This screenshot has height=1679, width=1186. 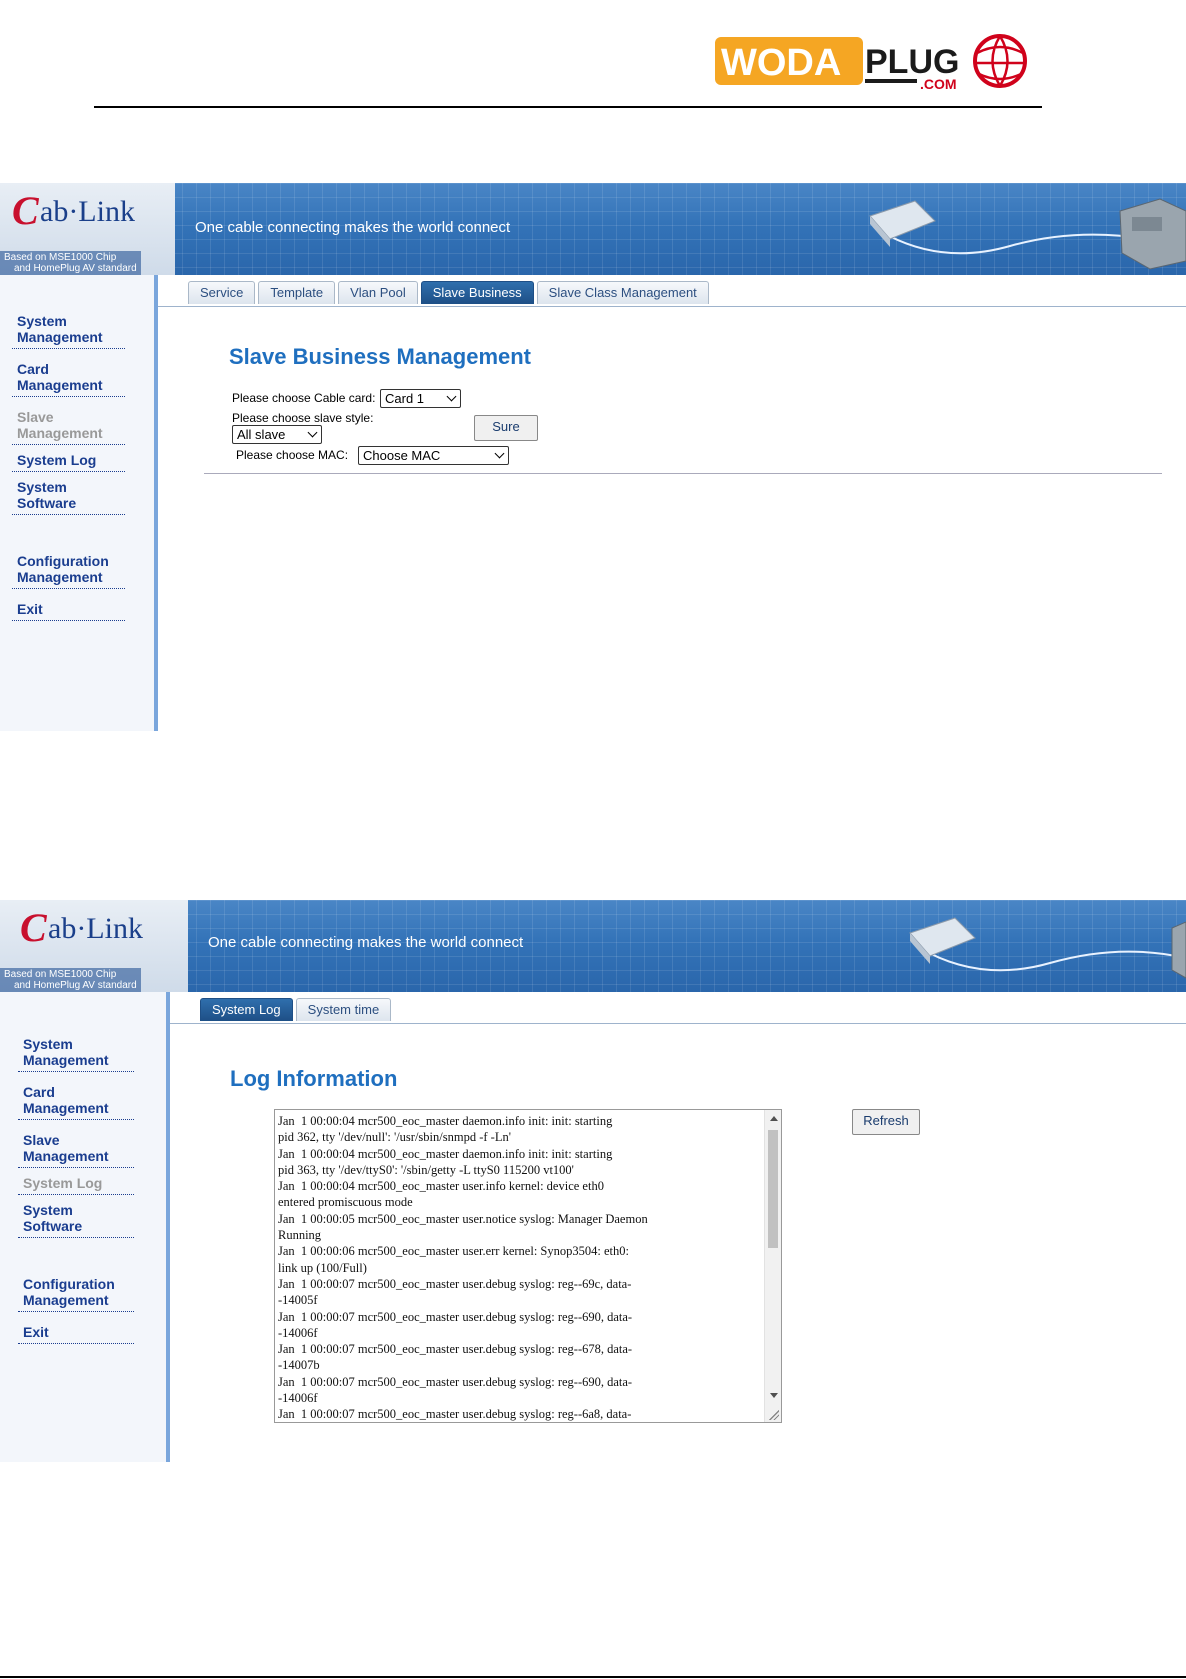 What do you see at coordinates (938, 84) in the screenshot?
I see `logo-com-text: .COM` at bounding box center [938, 84].